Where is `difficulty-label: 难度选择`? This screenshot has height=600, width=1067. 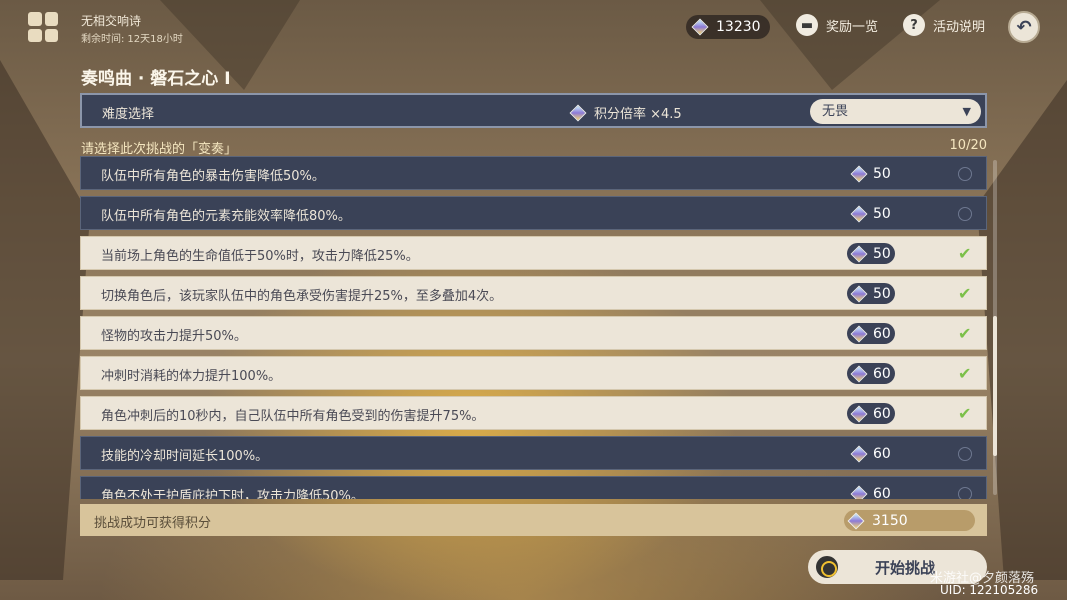 difficulty-label: 难度选择 is located at coordinates (128, 114).